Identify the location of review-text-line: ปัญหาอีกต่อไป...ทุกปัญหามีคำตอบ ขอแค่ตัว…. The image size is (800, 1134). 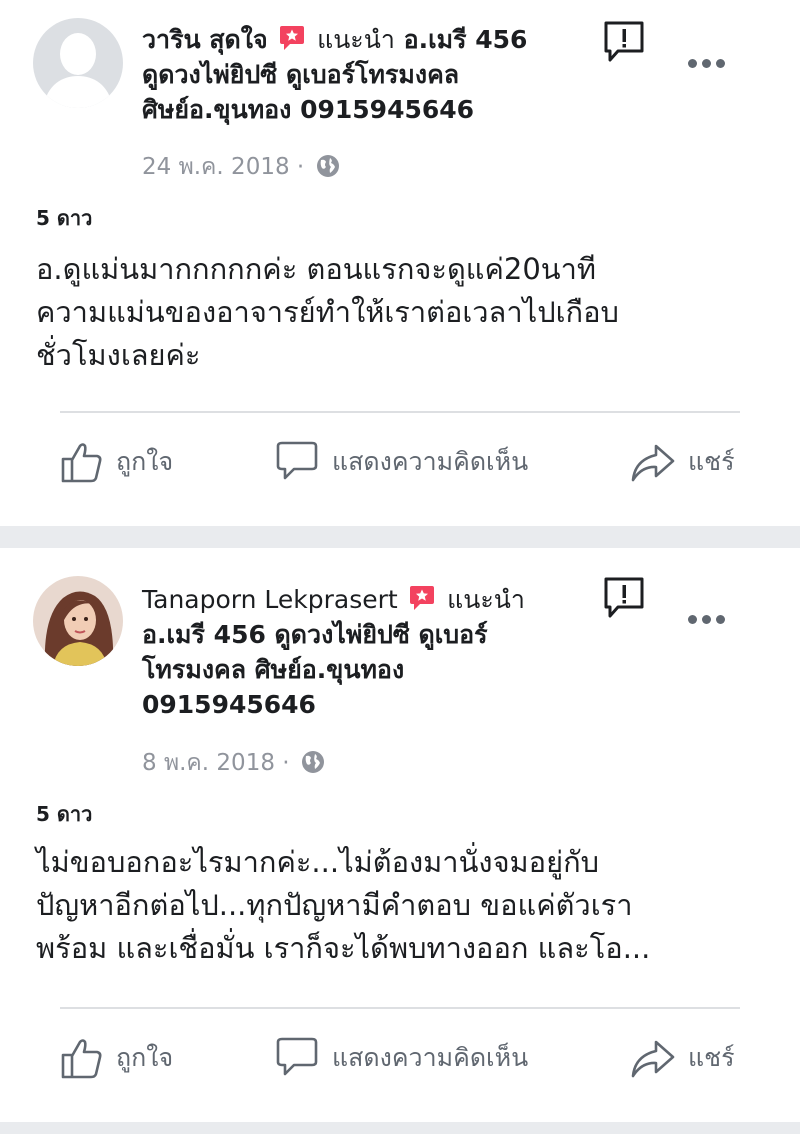
(334, 905).